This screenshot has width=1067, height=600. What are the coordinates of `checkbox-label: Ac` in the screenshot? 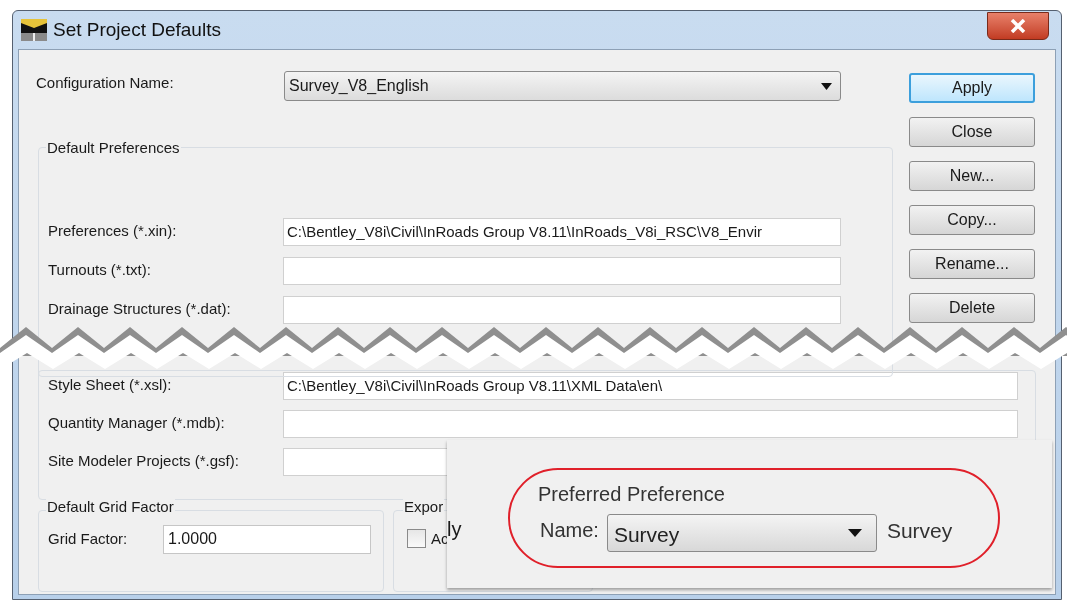 It's located at (440, 539).